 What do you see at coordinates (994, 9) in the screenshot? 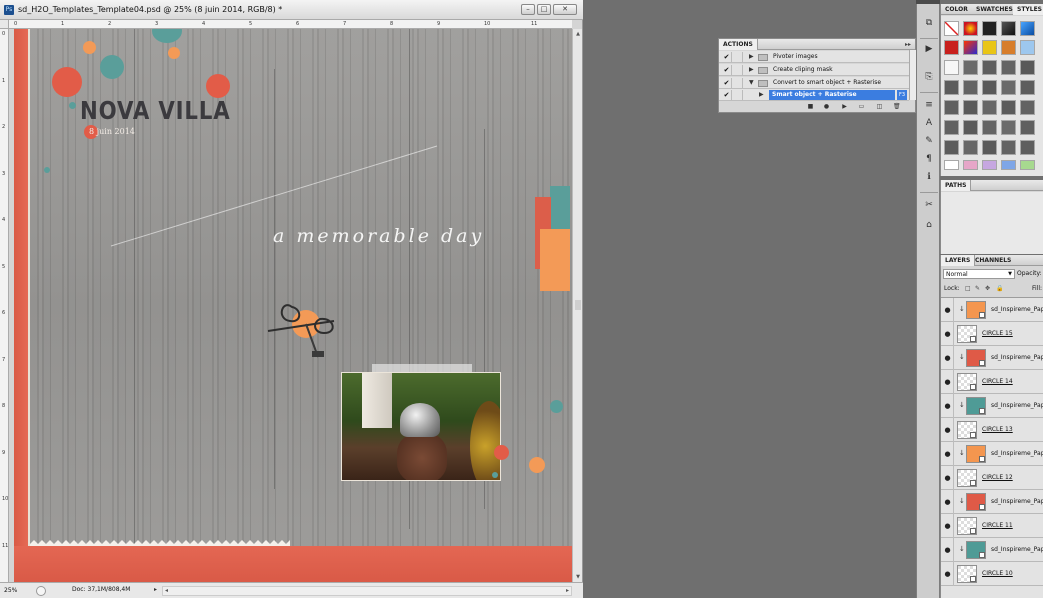
I see `tab-swatches: SWATCHES` at bounding box center [994, 9].